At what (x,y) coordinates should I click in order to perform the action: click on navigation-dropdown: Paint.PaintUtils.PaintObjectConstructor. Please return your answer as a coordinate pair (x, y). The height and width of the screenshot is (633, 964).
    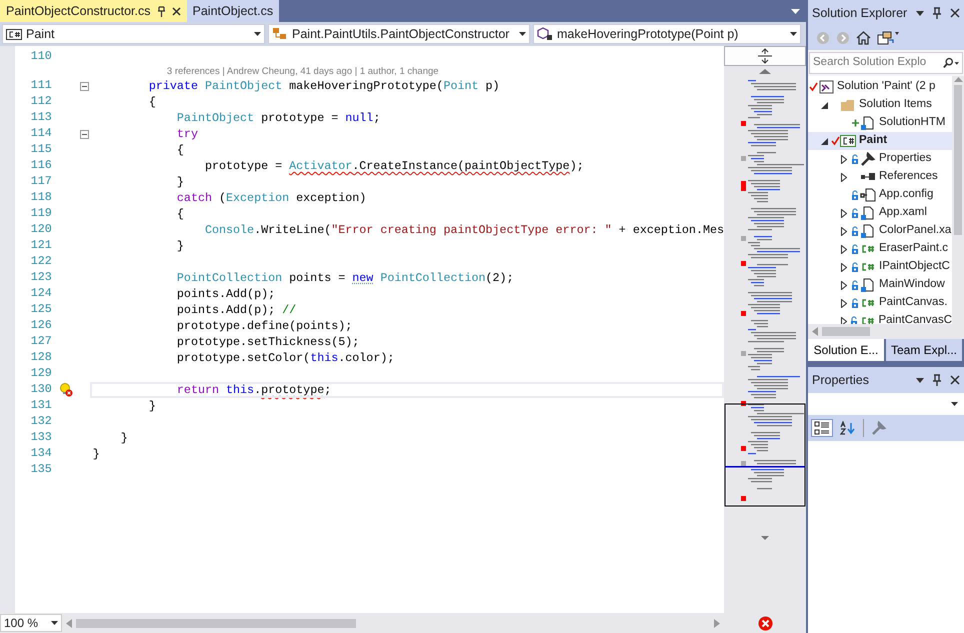
    Looking at the image, I should click on (399, 34).